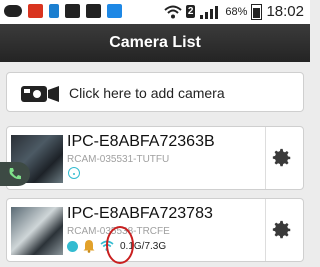  What do you see at coordinates (72, 11) in the screenshot?
I see `image-icon` at bounding box center [72, 11].